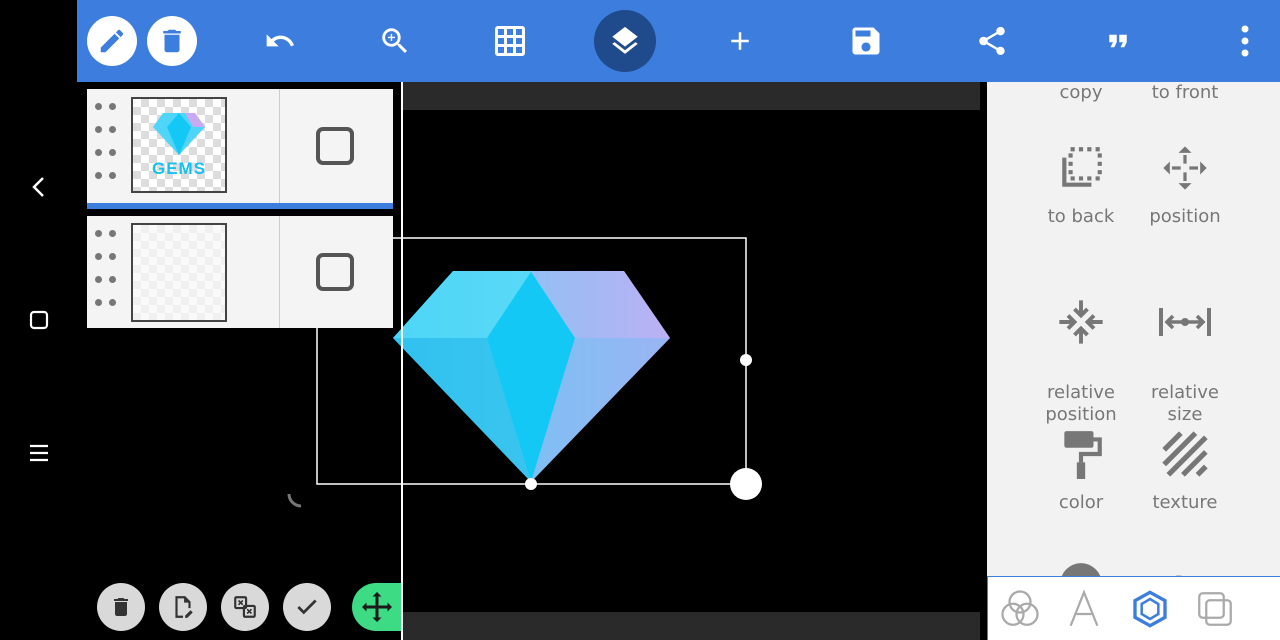 The image size is (1280, 640). I want to click on trash-icon, so click(172, 41).